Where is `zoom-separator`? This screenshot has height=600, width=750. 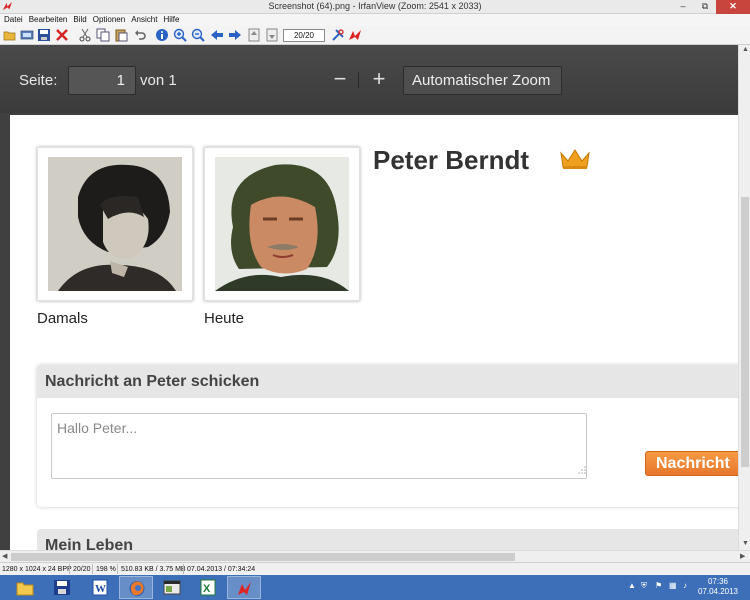 zoom-separator is located at coordinates (358, 80).